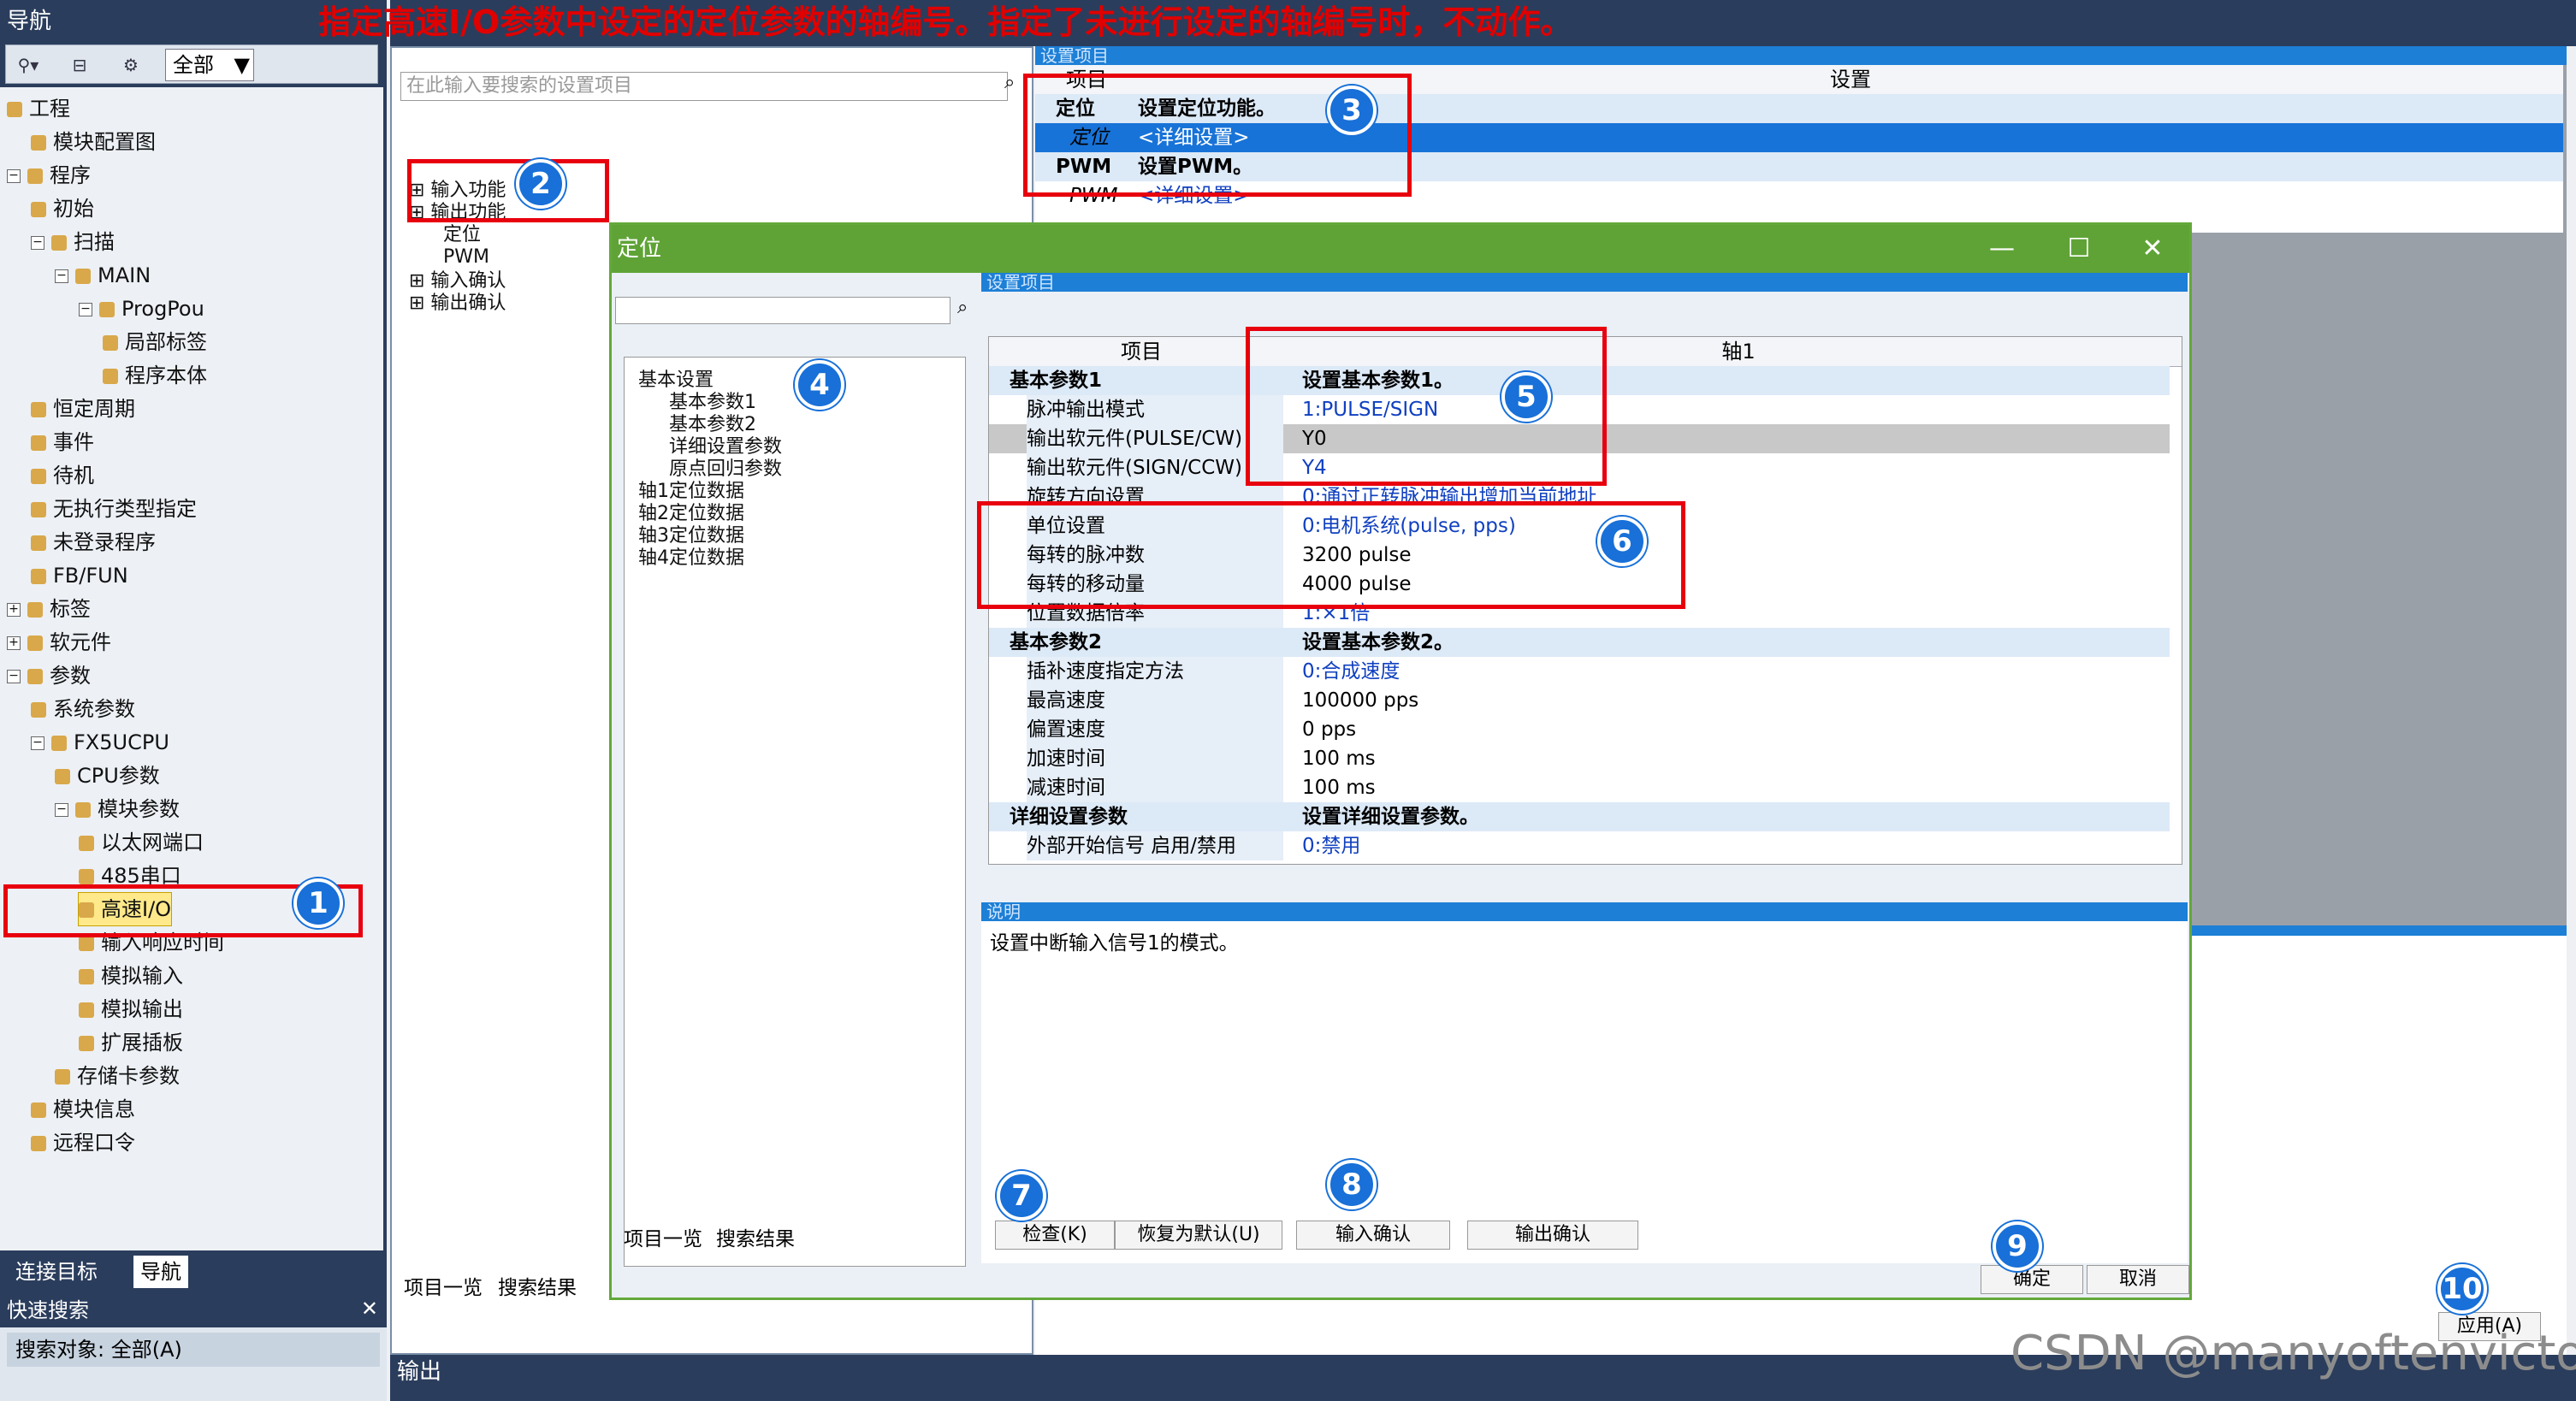 Image resolution: width=2576 pixels, height=1401 pixels. Describe the element at coordinates (1580, 700) in the screenshot. I see `axis-row: 最高速度 100000 pps` at that location.